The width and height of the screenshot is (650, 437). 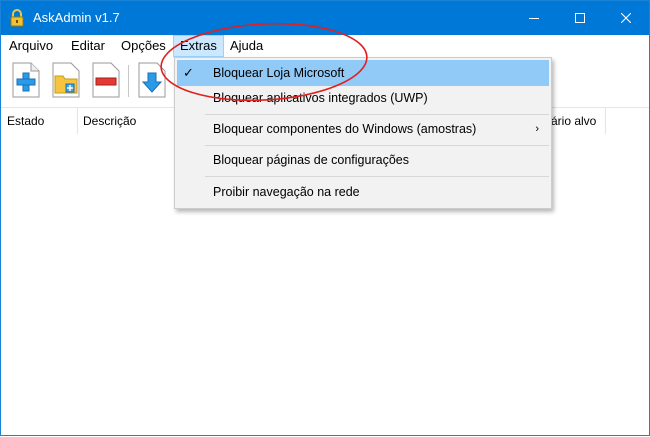 What do you see at coordinates (143, 46) in the screenshot?
I see `menu-opcoes: Opções` at bounding box center [143, 46].